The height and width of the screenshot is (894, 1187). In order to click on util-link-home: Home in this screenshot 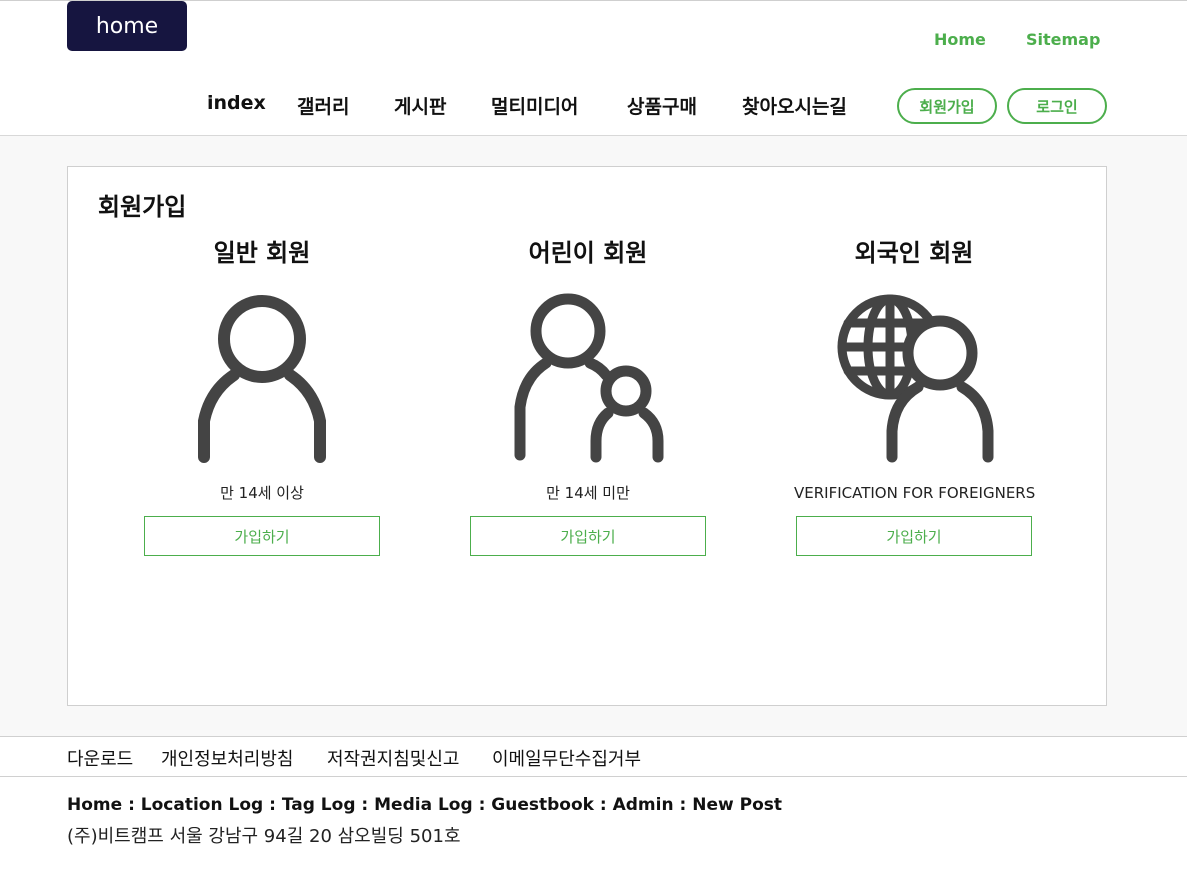, I will do `click(960, 39)`.